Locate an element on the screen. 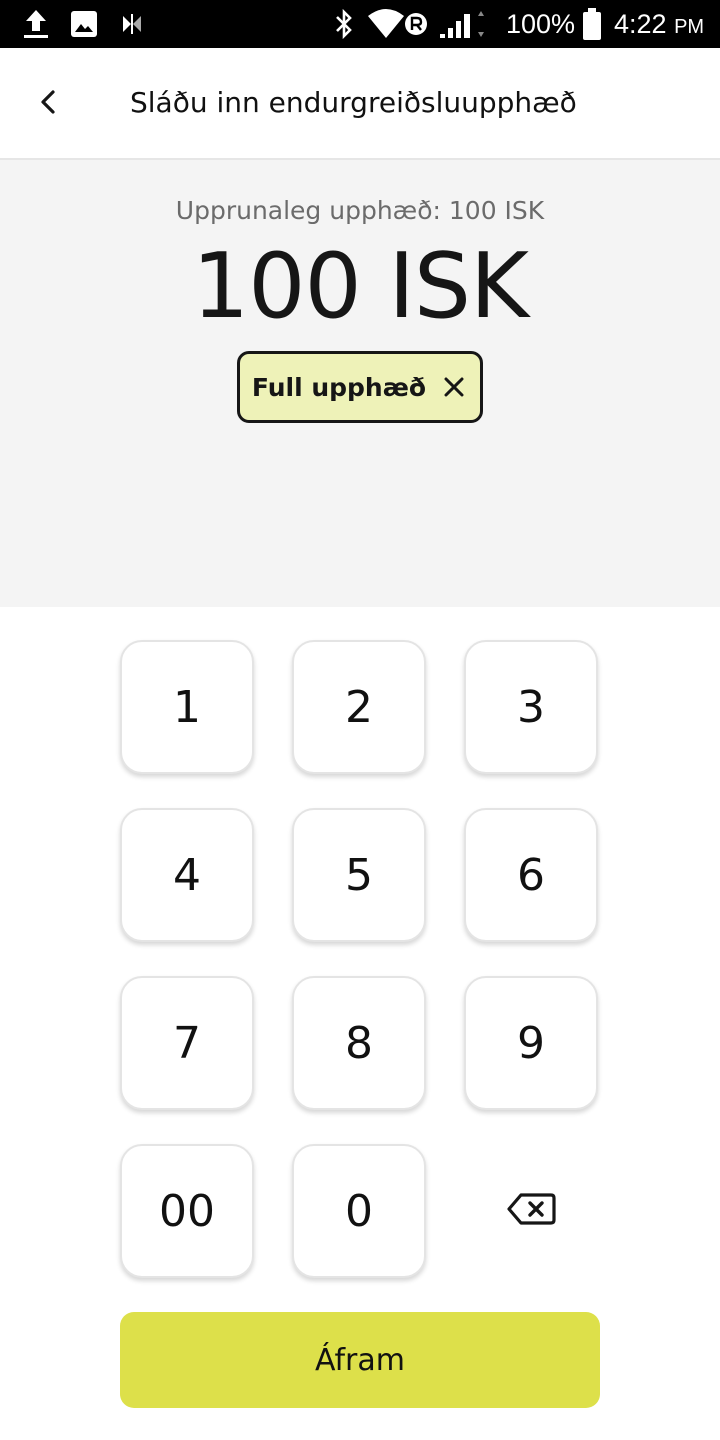 This screenshot has width=720, height=1440. image-icon is located at coordinates (84, 24).